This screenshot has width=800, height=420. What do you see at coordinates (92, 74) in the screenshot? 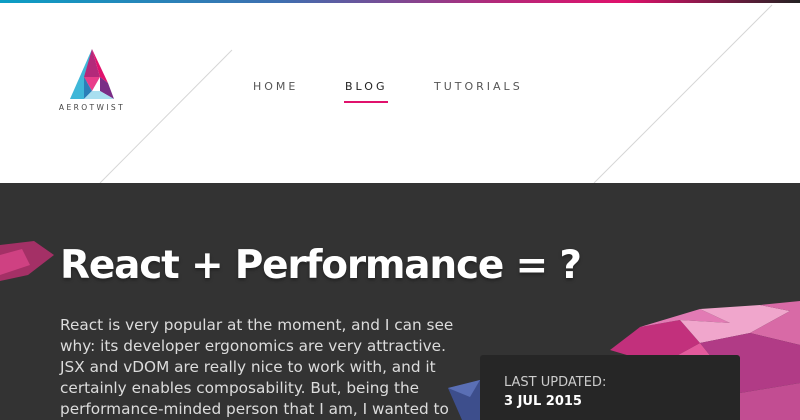
I see `aerotwist-triangle-logo-icon` at bounding box center [92, 74].